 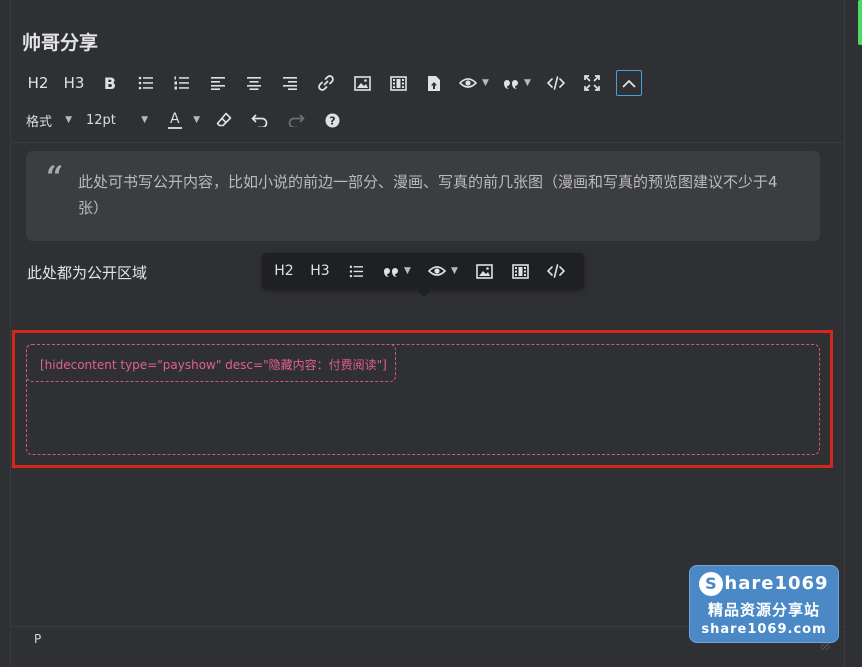 I want to click on insert-image-button, so click(x=362, y=83).